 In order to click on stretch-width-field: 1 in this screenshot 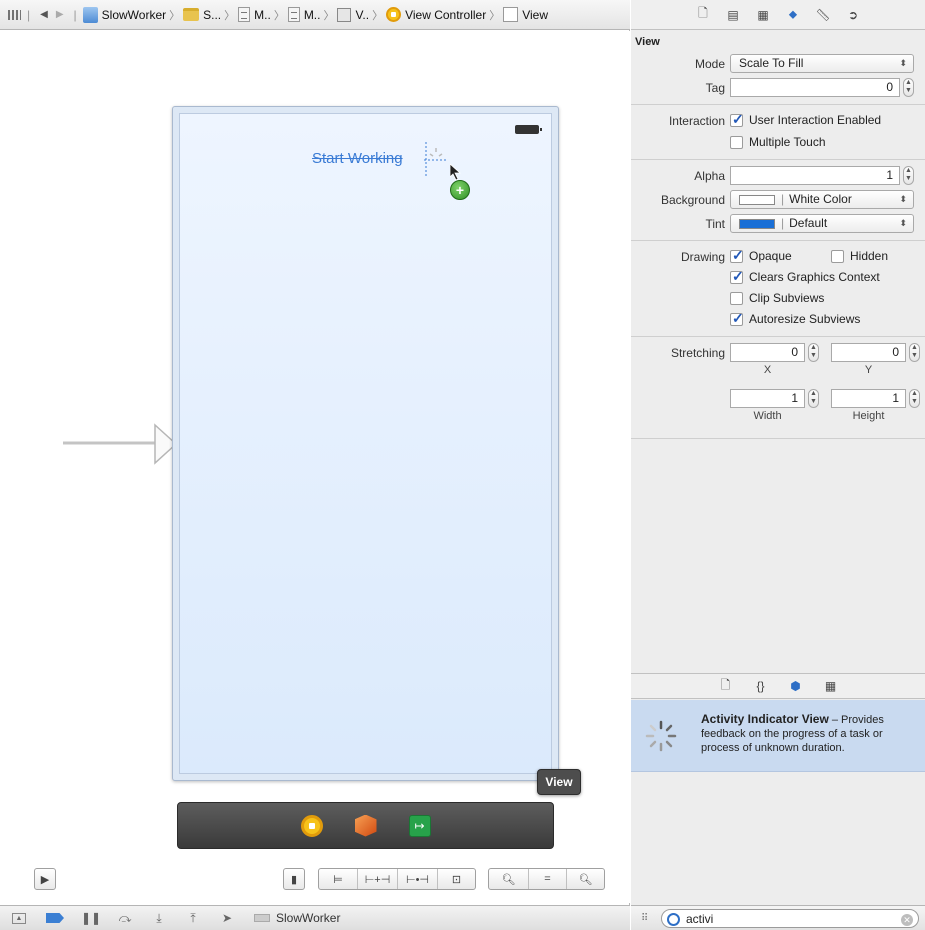, I will do `click(767, 398)`.